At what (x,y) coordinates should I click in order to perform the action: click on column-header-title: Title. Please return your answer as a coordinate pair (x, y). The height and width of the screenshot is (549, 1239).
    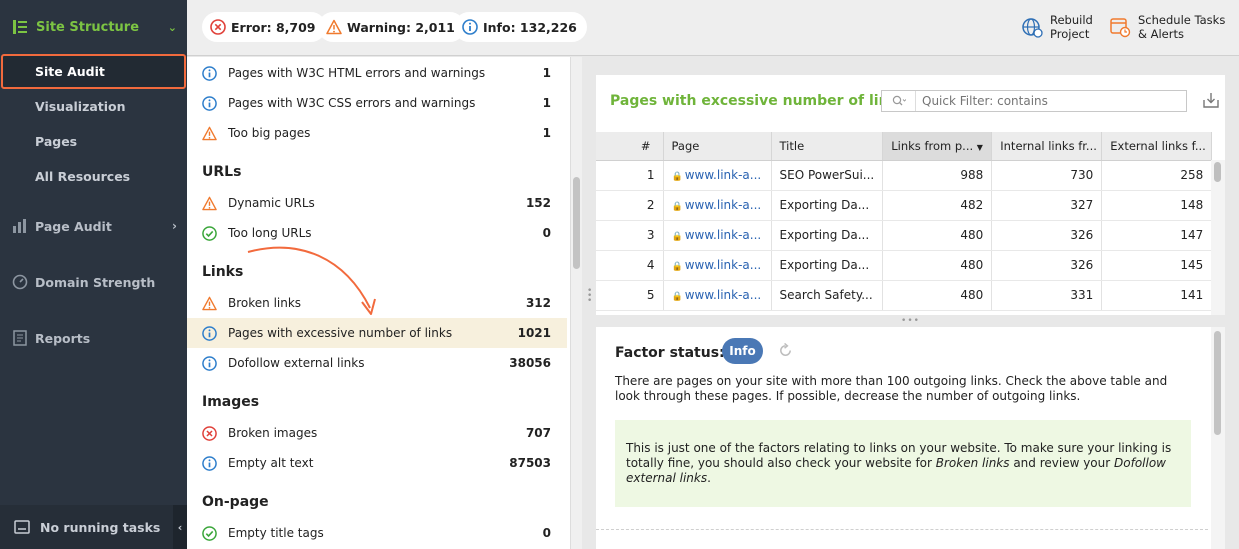
    Looking at the image, I should click on (827, 146).